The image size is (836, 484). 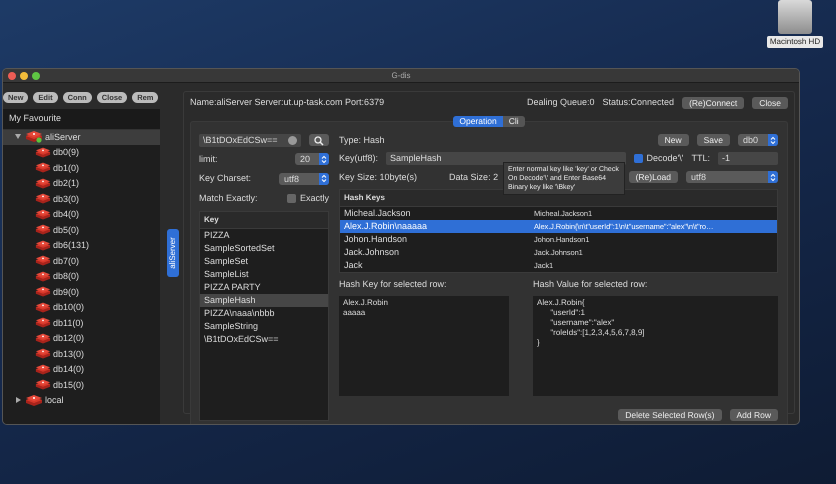 What do you see at coordinates (385, 226) in the screenshot?
I see `table-cell-text: Alex.J.Robin\naaaaa` at bounding box center [385, 226].